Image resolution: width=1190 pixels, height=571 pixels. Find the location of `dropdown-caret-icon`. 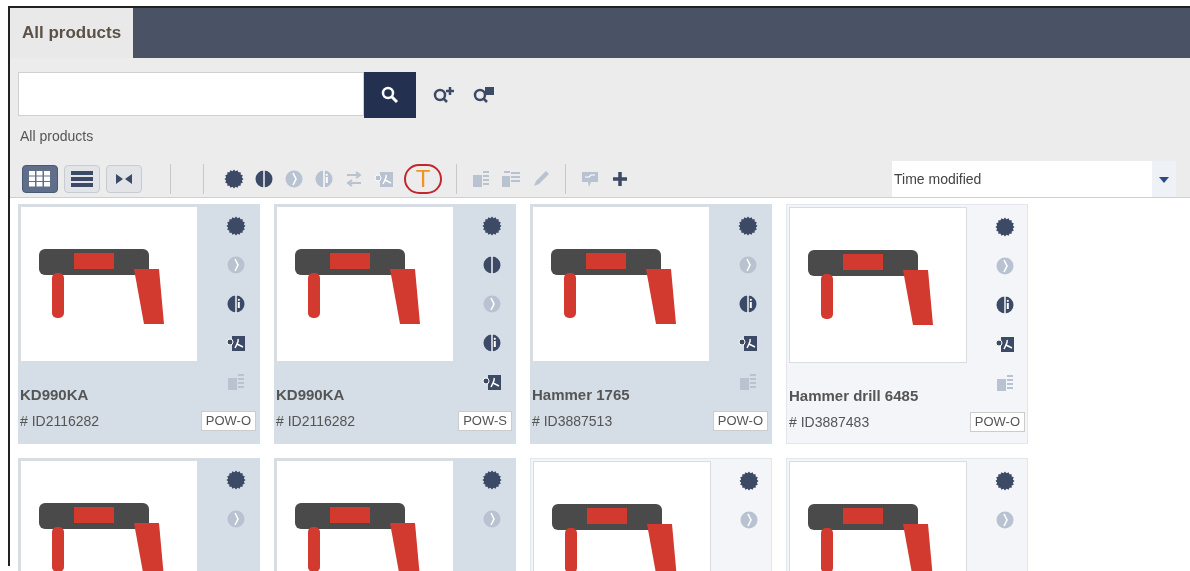

dropdown-caret-icon is located at coordinates (1164, 179).